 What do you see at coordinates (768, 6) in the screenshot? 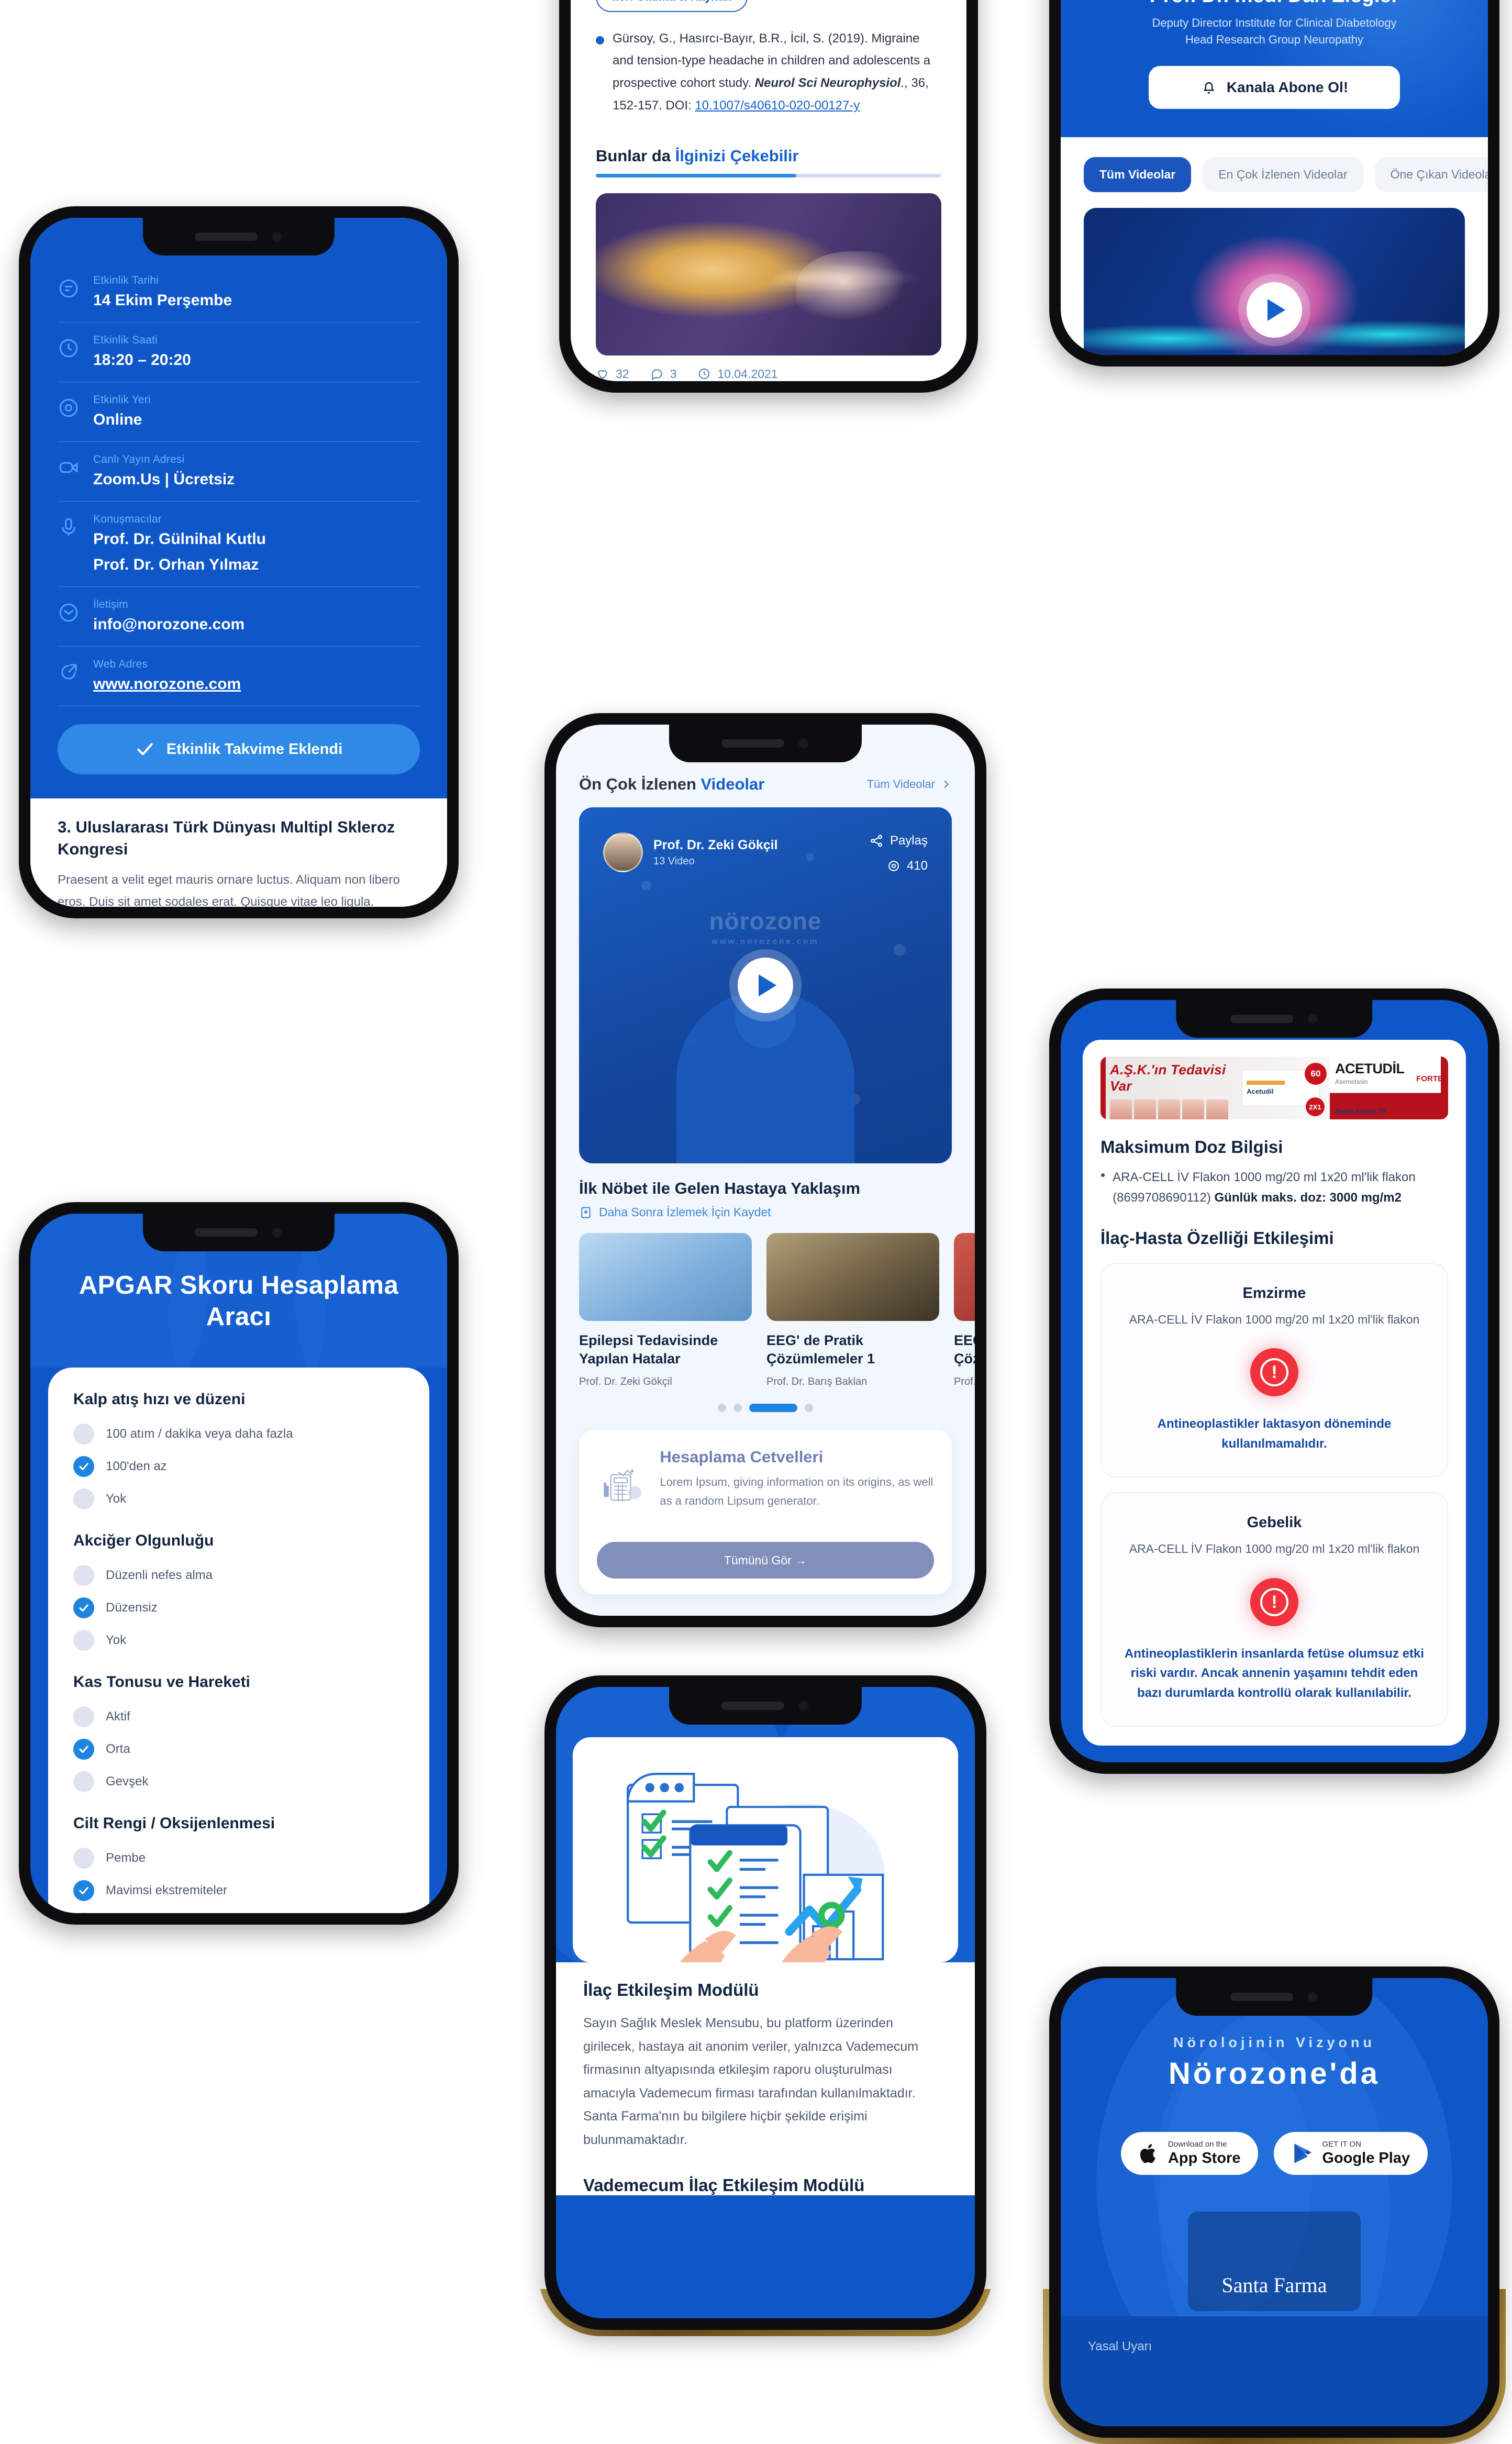
I see `further-reading-header: İleri Okuma & Kaynak` at bounding box center [768, 6].